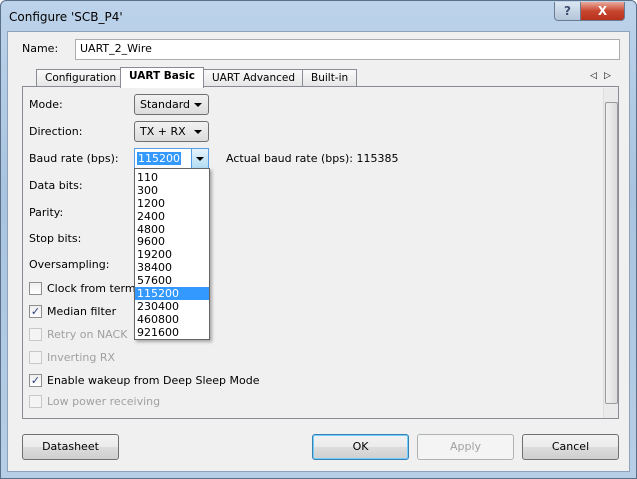  Describe the element at coordinates (69, 264) in the screenshot. I see `oversampling-label: Oversampling:` at that location.